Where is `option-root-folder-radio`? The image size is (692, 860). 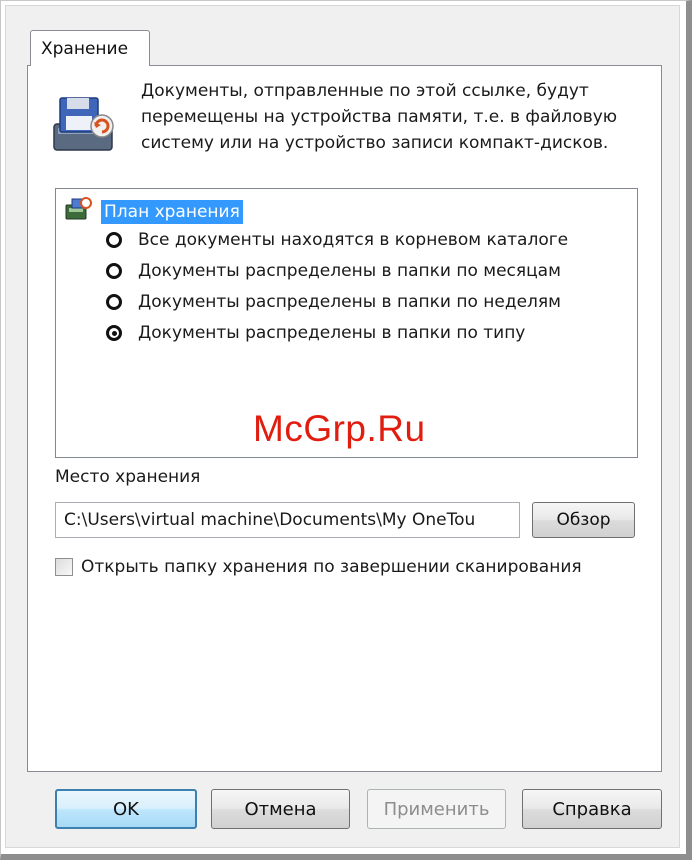
option-root-folder-radio is located at coordinates (114, 240).